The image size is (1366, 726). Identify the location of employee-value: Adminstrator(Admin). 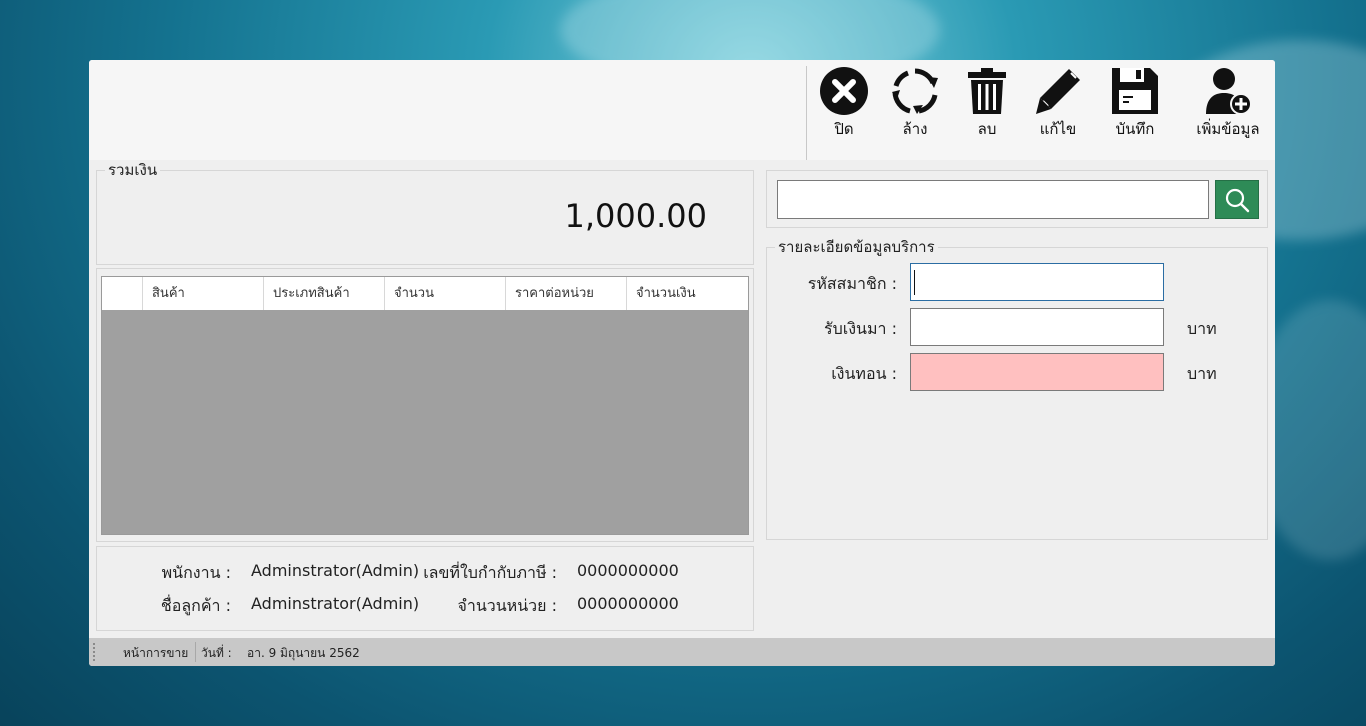
(335, 570).